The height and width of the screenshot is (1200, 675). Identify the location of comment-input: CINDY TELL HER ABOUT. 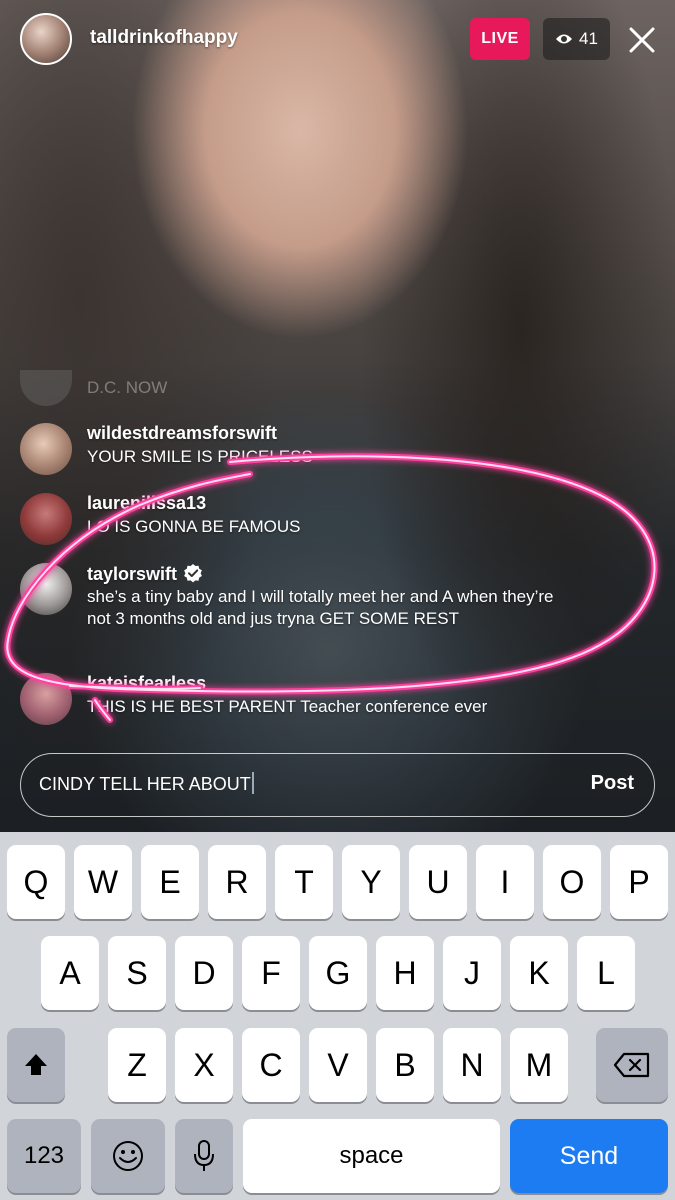
(146, 783).